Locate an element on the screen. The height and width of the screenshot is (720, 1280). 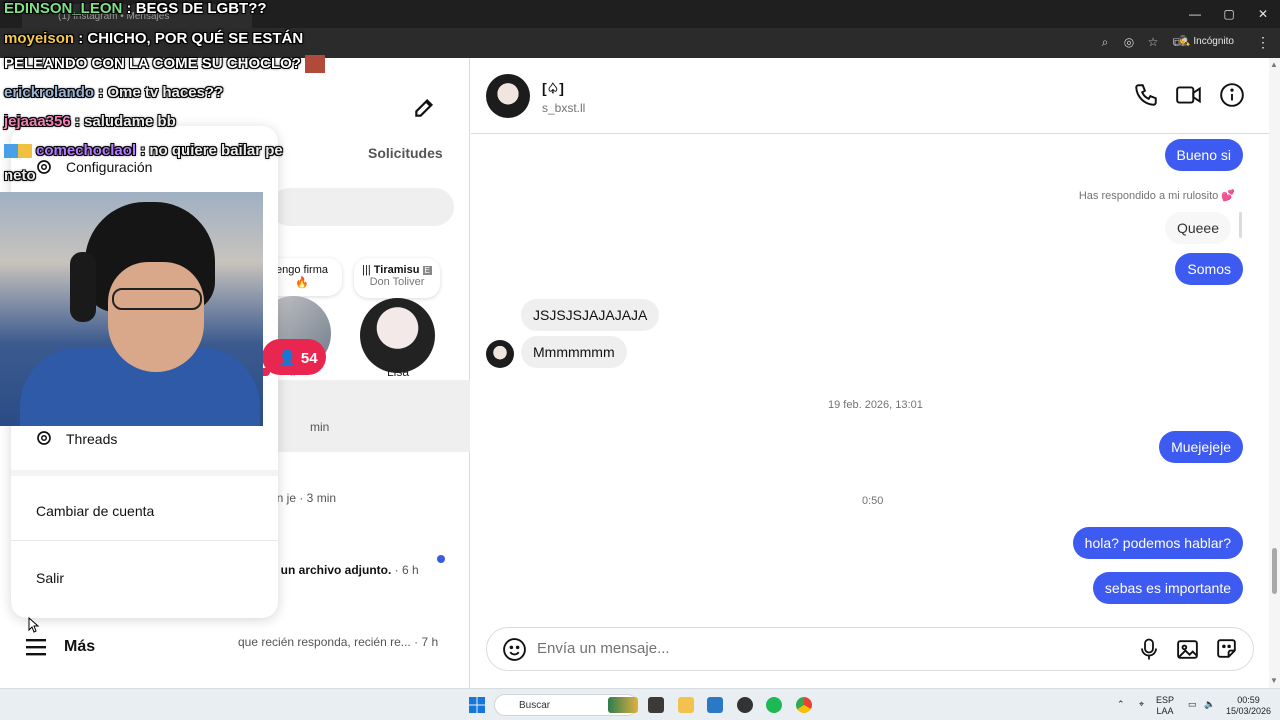
menu-item-switch-account: Cambiar de cuenta is located at coordinates (95, 511).